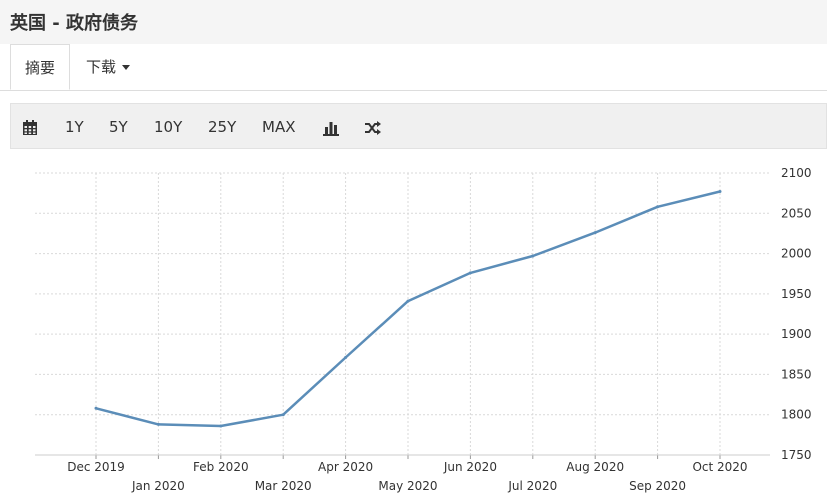 The image size is (827, 502). I want to click on tab-download-label: 下载, so click(101, 67).